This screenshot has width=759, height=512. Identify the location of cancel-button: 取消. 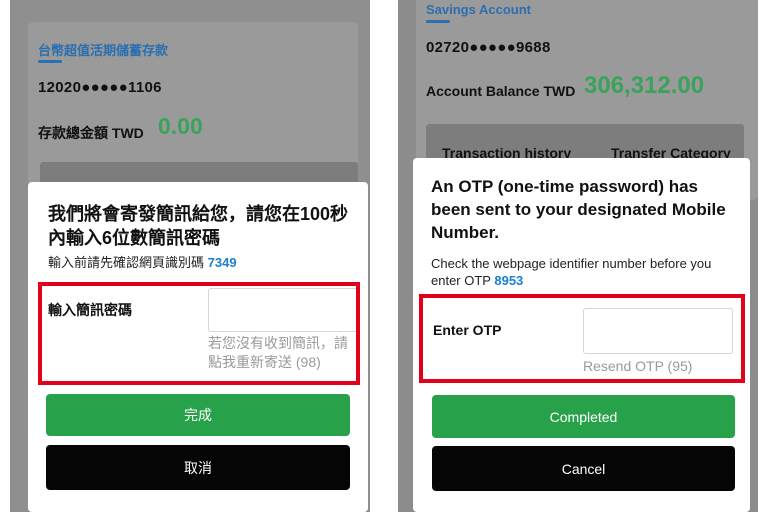
(198, 467).